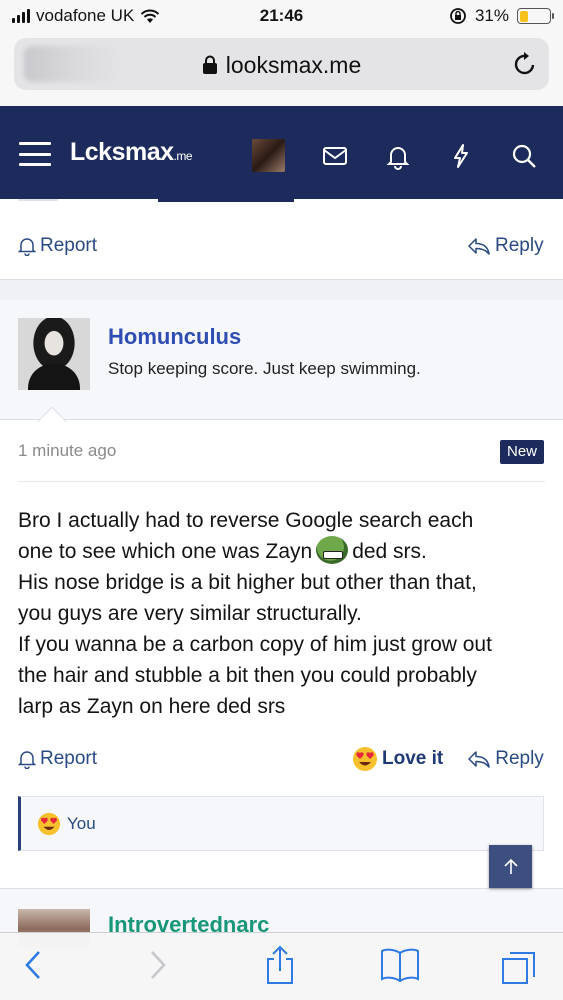 This screenshot has width=563, height=1000. What do you see at coordinates (52, 413) in the screenshot?
I see `user-block-pointer` at bounding box center [52, 413].